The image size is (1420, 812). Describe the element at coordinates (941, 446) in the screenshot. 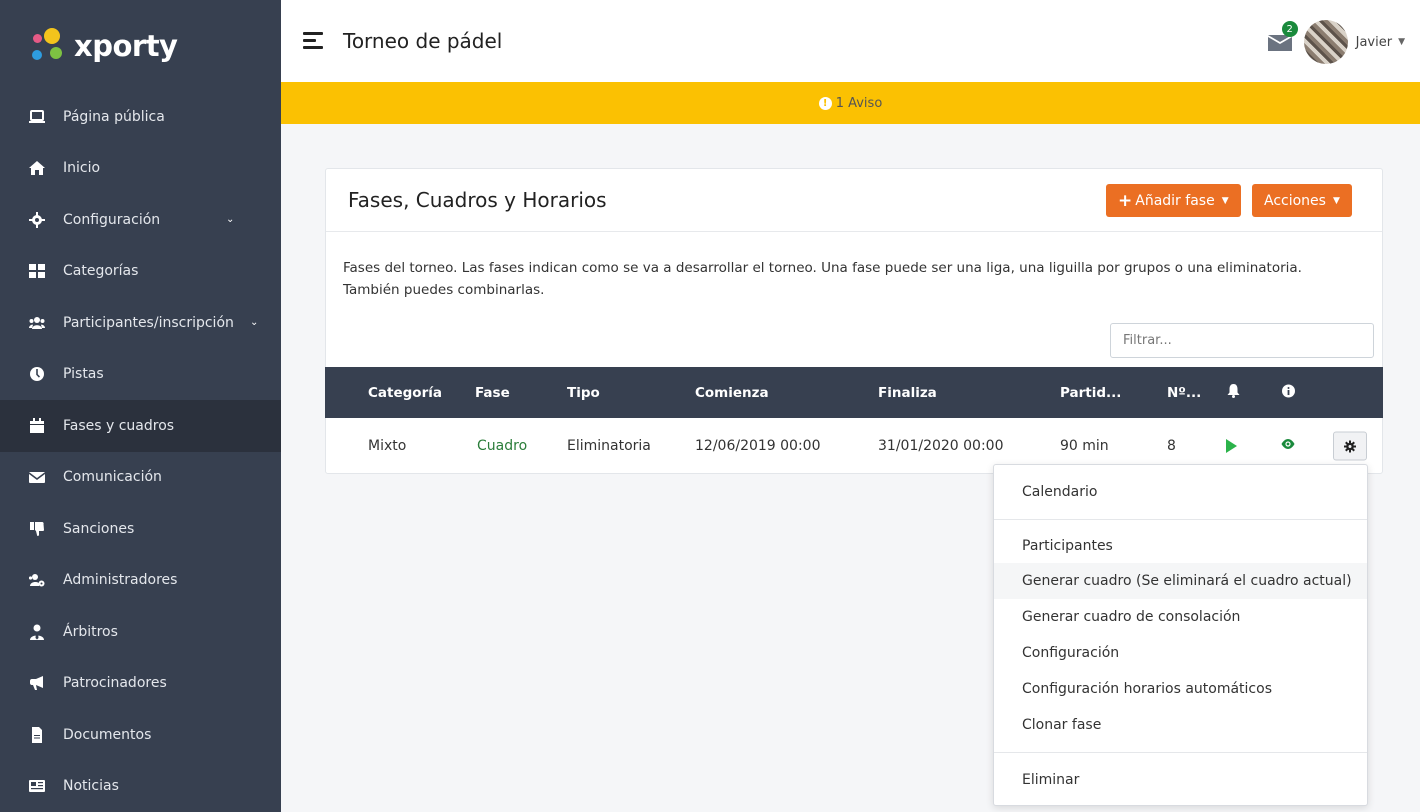

I see `cell-ends: 31/01/2020 00:00` at that location.